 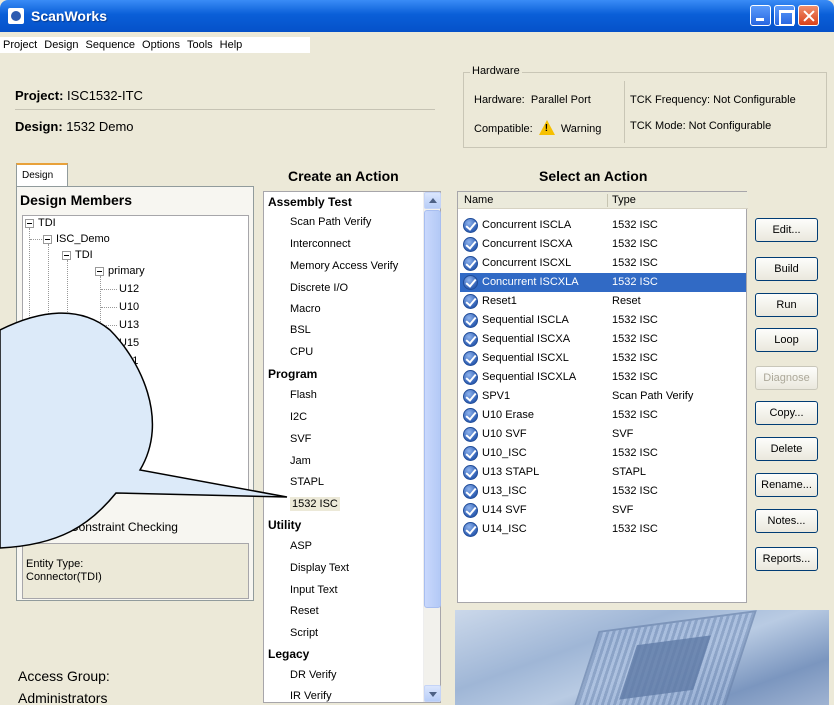 What do you see at coordinates (129, 307) in the screenshot?
I see `tree-node-u10: U10` at bounding box center [129, 307].